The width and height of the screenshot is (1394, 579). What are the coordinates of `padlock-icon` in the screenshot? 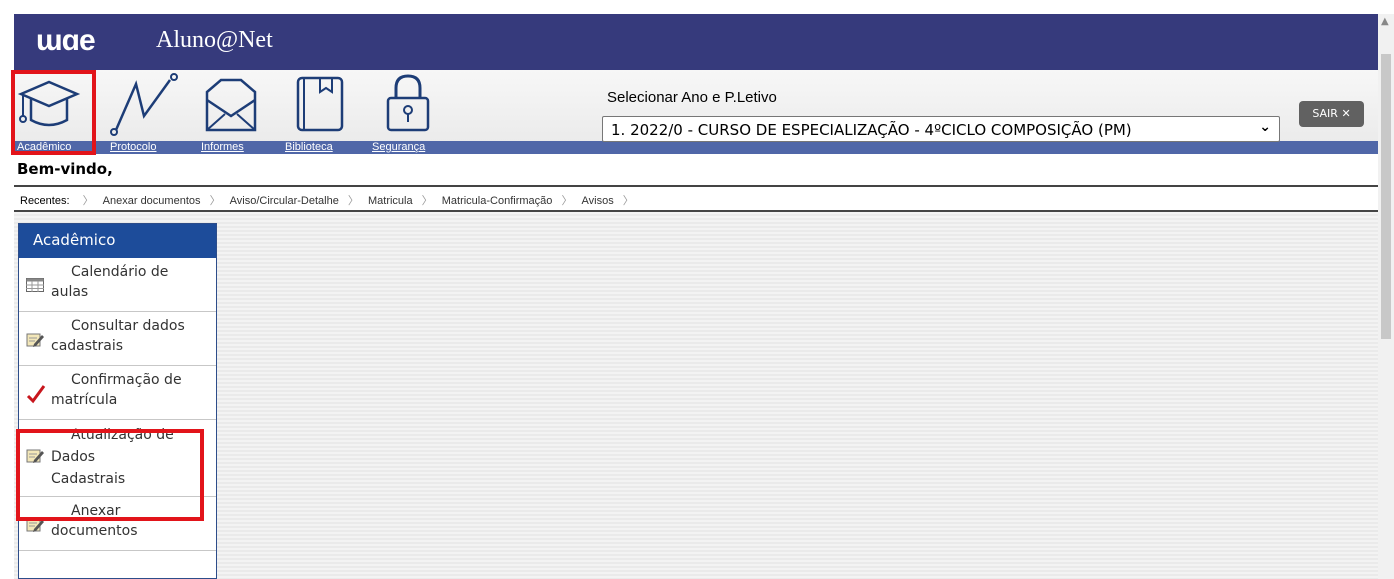 It's located at (408, 103).